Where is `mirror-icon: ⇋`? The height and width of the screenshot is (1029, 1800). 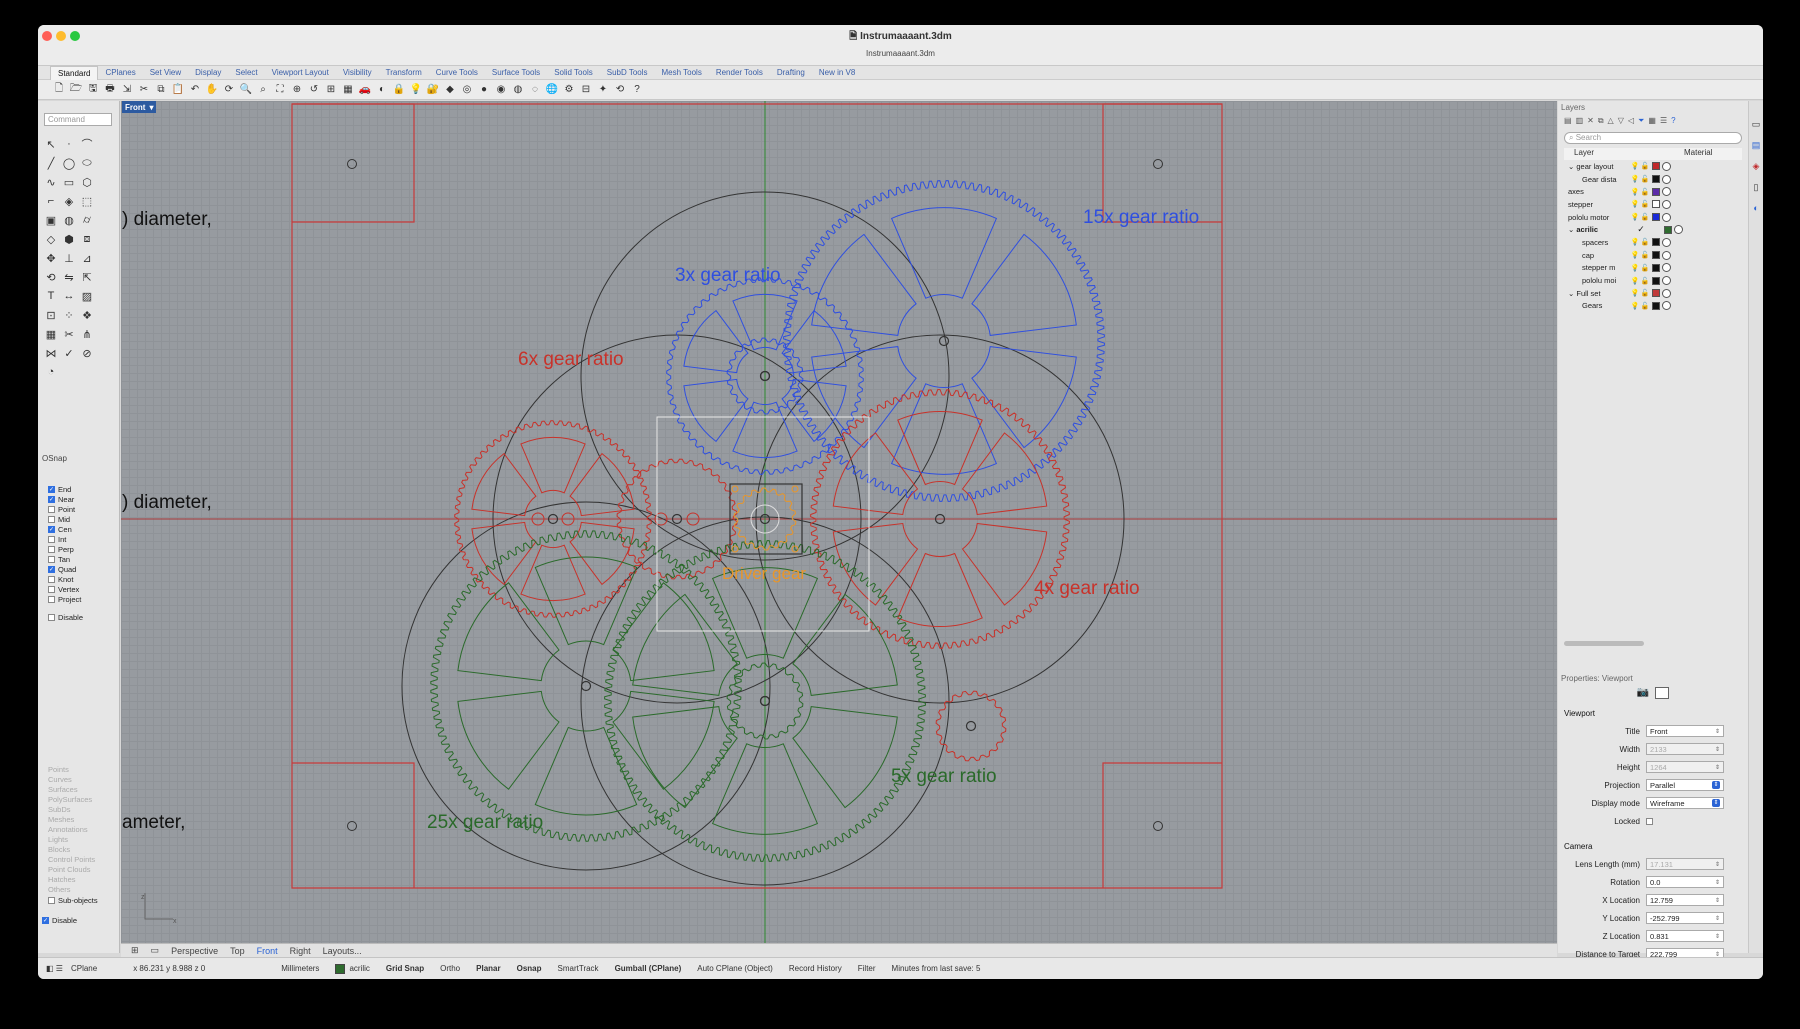 mirror-icon: ⇋ is located at coordinates (69, 277).